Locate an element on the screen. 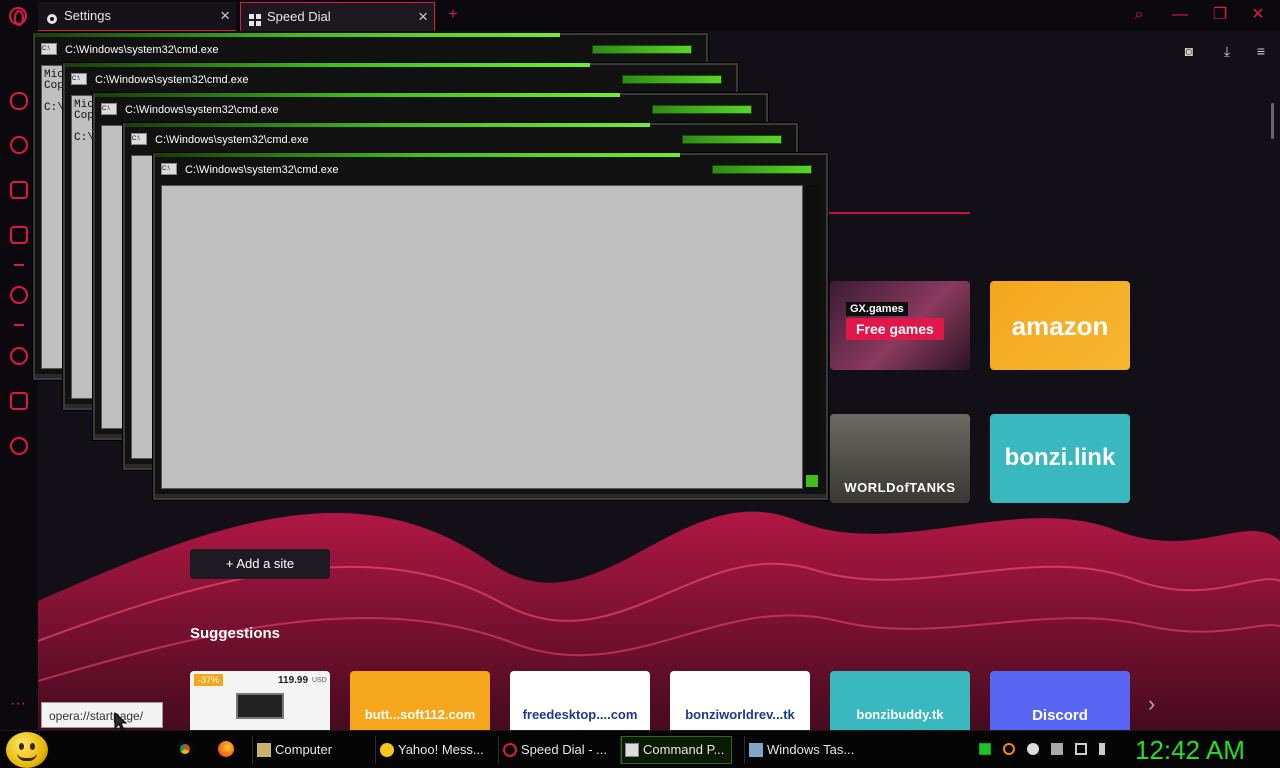  opera-icon is located at coordinates (510, 750).